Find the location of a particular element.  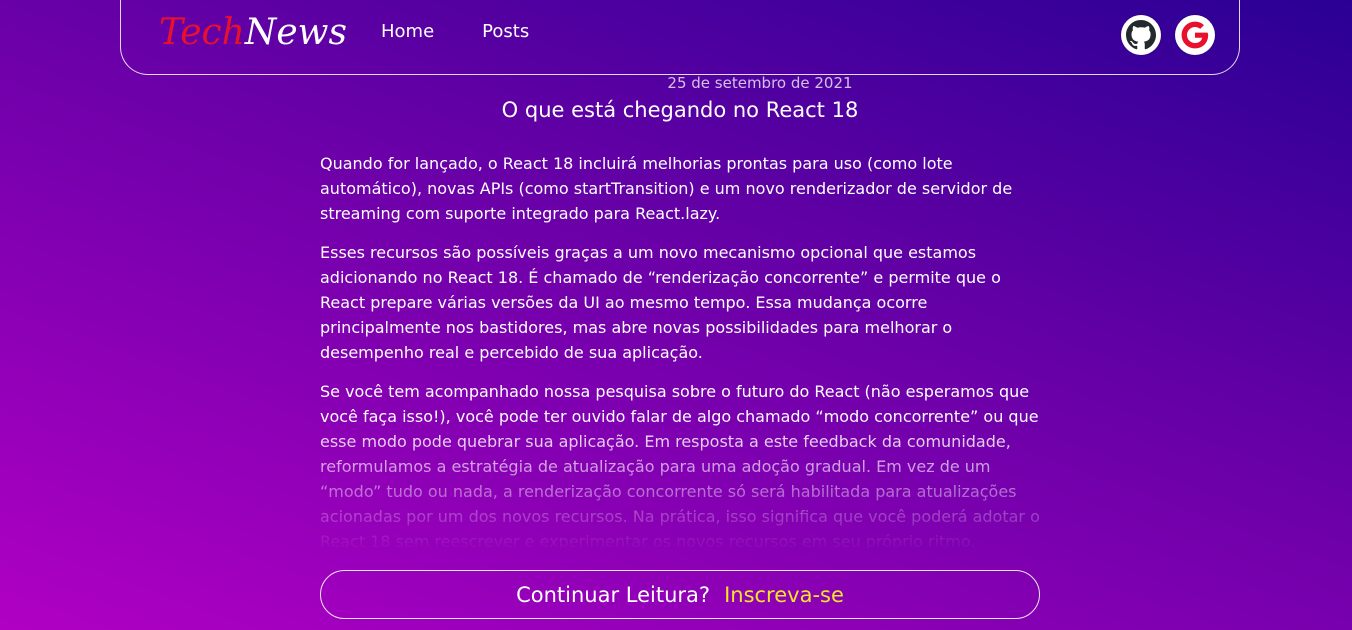

github-button is located at coordinates (1141, 35).